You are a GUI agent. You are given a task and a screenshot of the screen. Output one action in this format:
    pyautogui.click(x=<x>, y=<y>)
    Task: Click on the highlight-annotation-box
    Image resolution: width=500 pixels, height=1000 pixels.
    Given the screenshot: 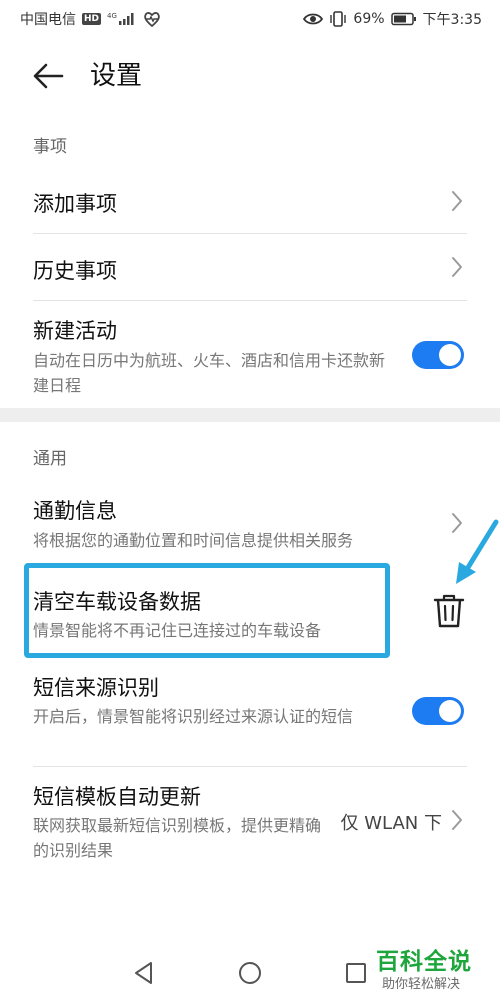 What is the action you would take?
    pyautogui.click(x=207, y=610)
    